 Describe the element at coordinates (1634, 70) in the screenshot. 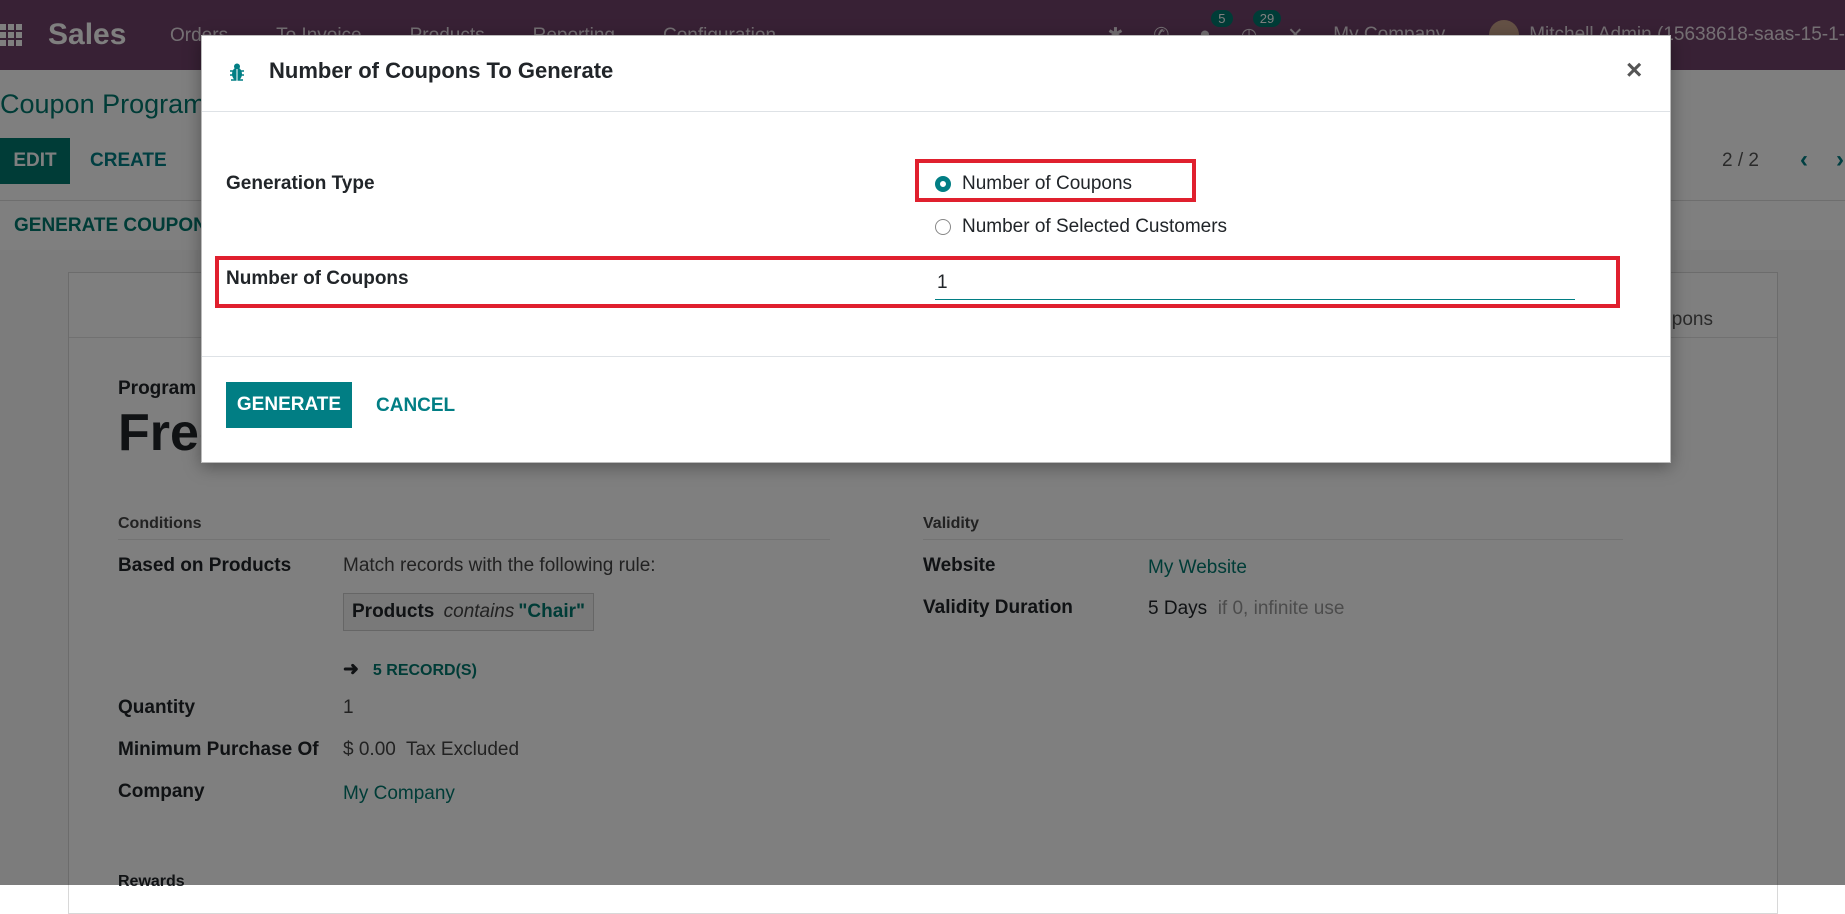

I see `close-icon: ×` at that location.